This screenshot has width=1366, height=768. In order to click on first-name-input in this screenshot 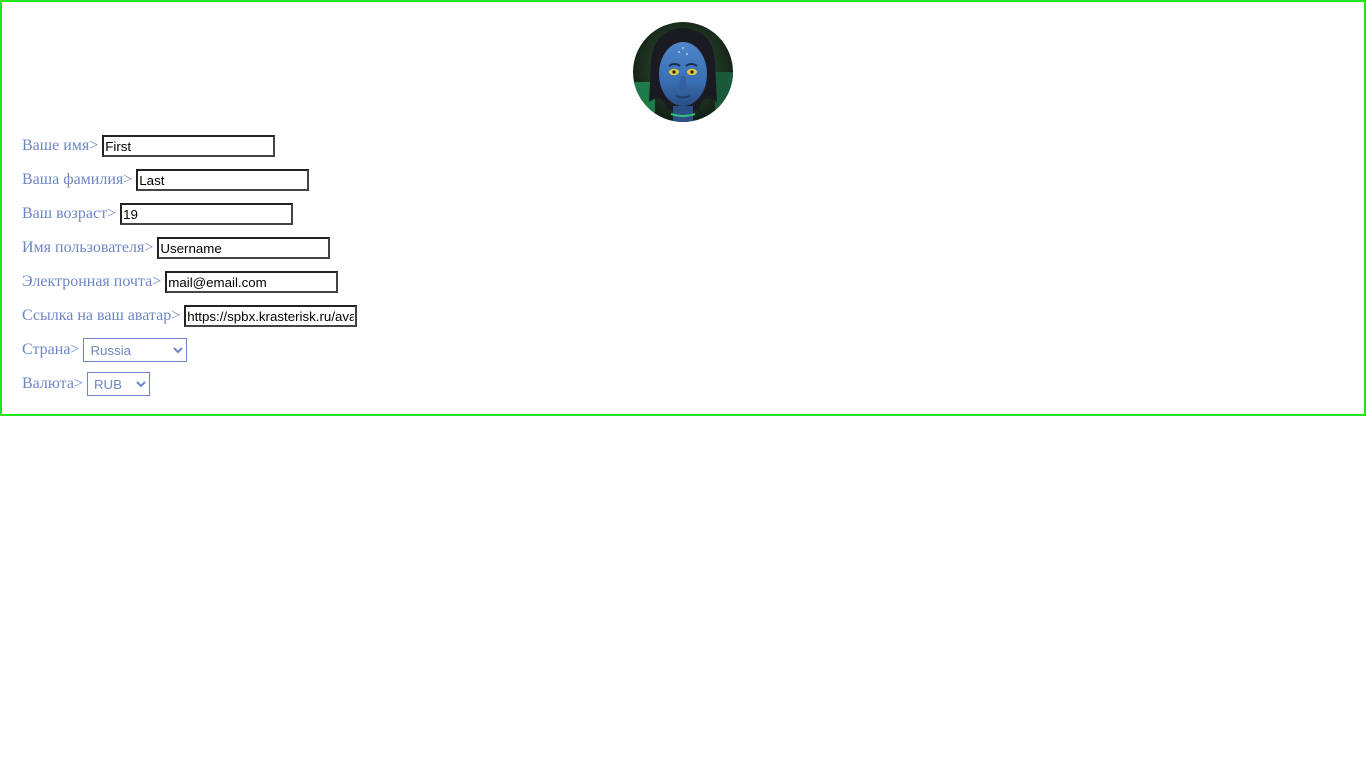, I will do `click(189, 146)`.